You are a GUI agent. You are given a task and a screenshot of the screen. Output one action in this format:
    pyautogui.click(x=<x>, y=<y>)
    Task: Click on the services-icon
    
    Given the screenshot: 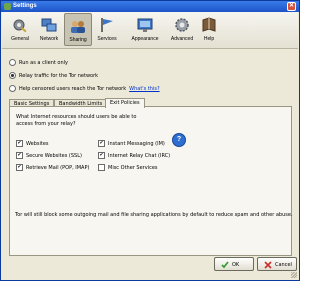 What is the action you would take?
    pyautogui.click(x=107, y=25)
    